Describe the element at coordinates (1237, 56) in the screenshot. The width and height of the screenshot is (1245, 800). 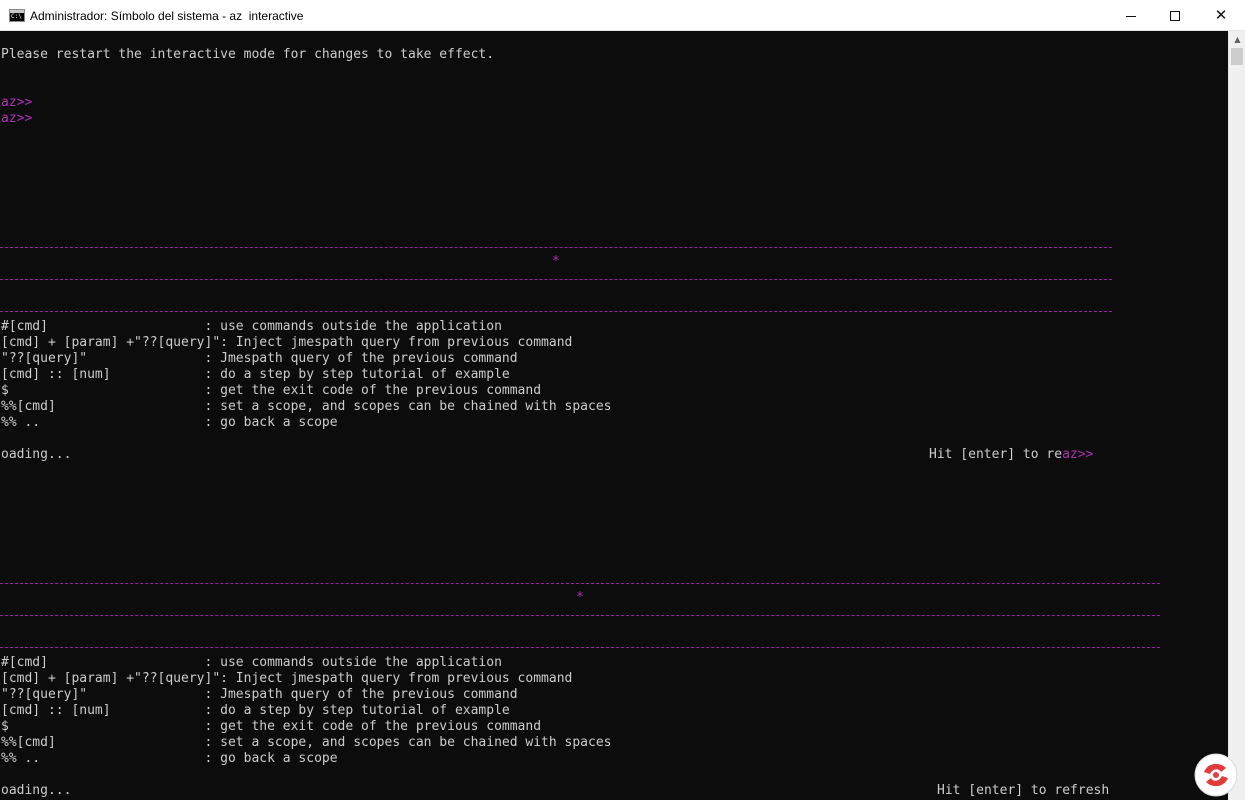
I see `scroll-thumb` at that location.